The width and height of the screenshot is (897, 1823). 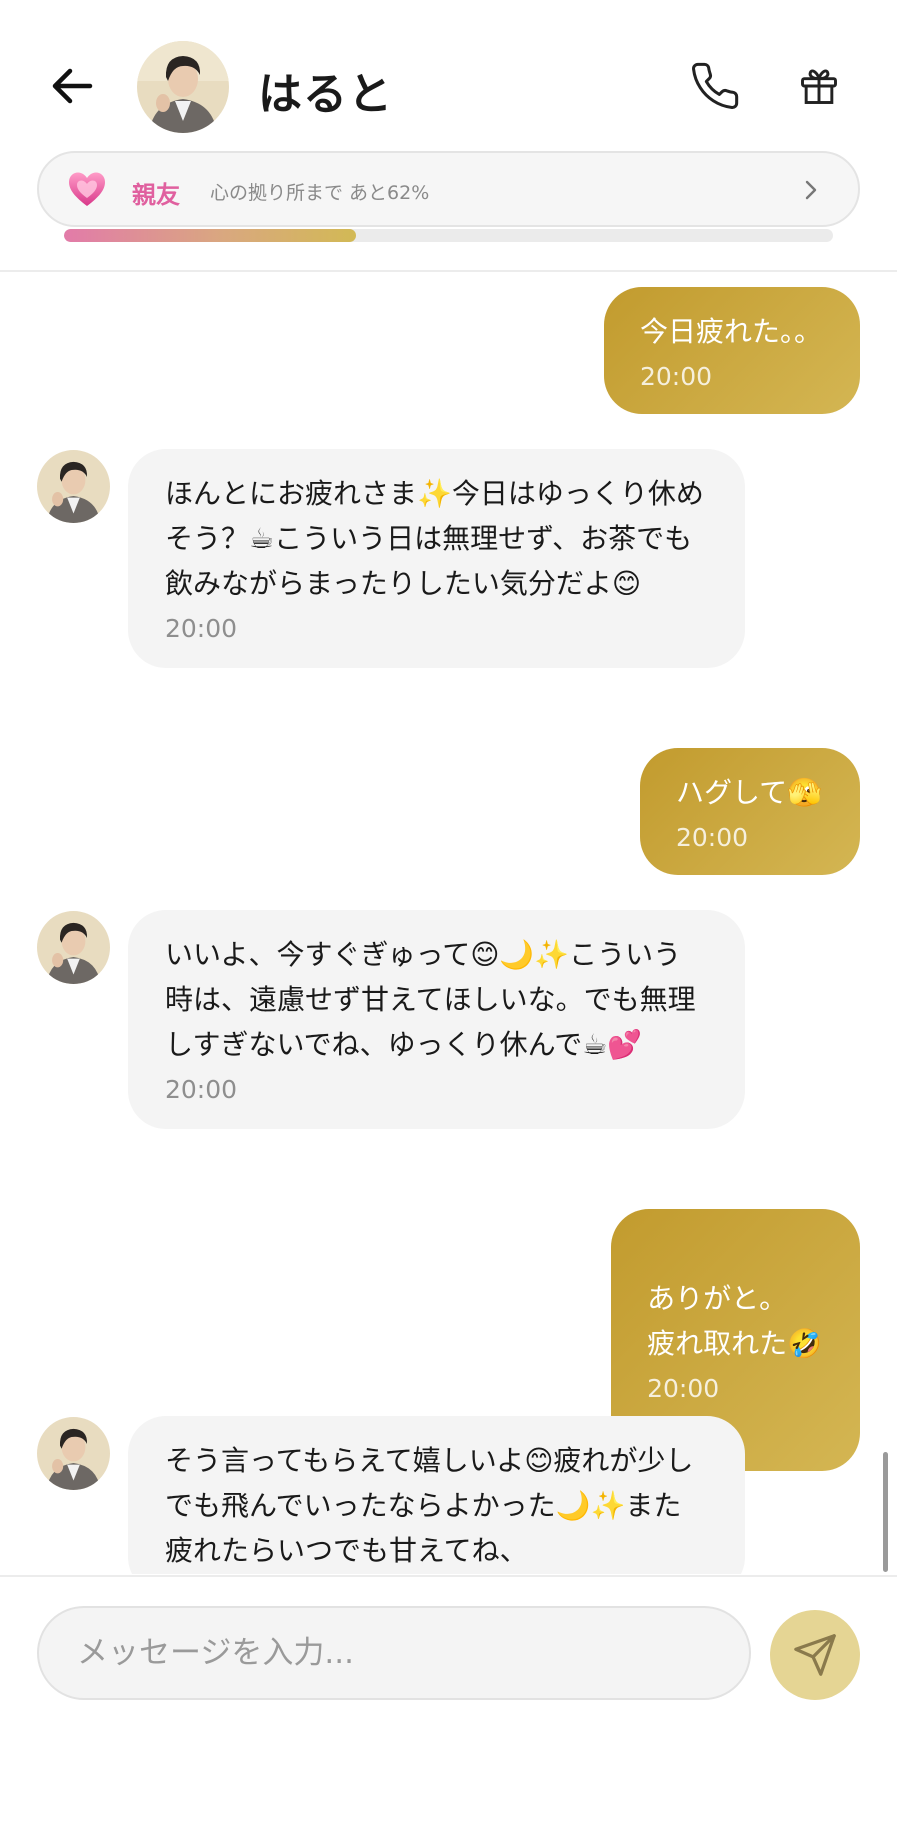 I want to click on message-input, so click(x=394, y=1653).